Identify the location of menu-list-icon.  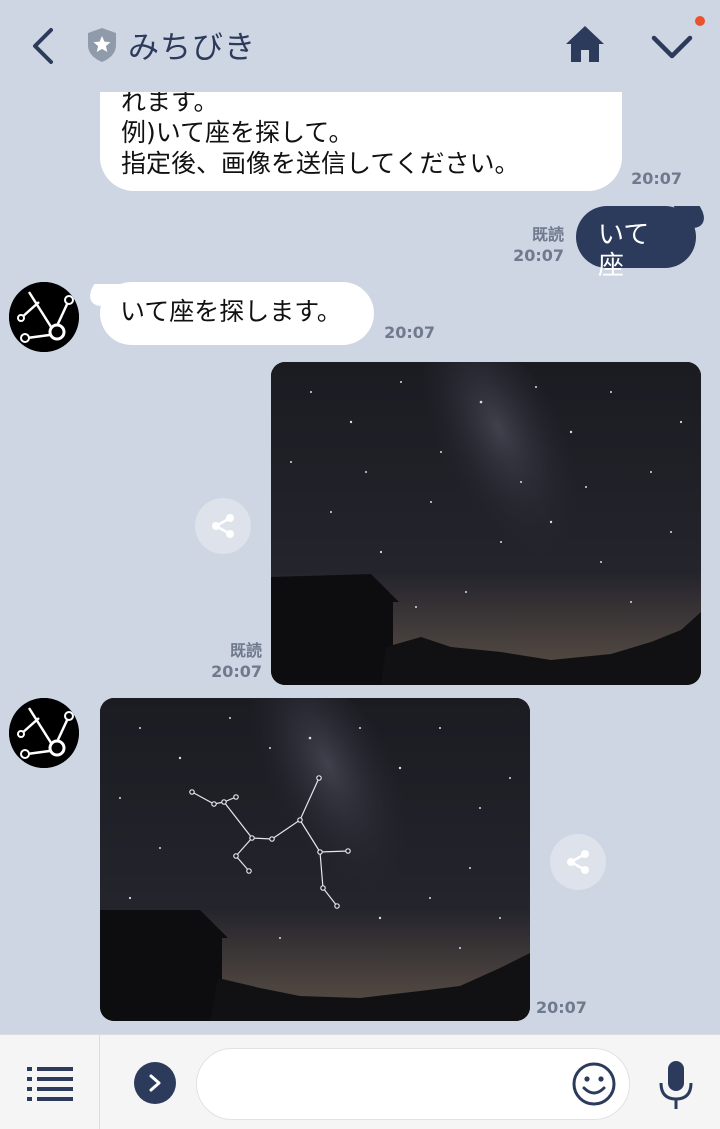
(49, 1083).